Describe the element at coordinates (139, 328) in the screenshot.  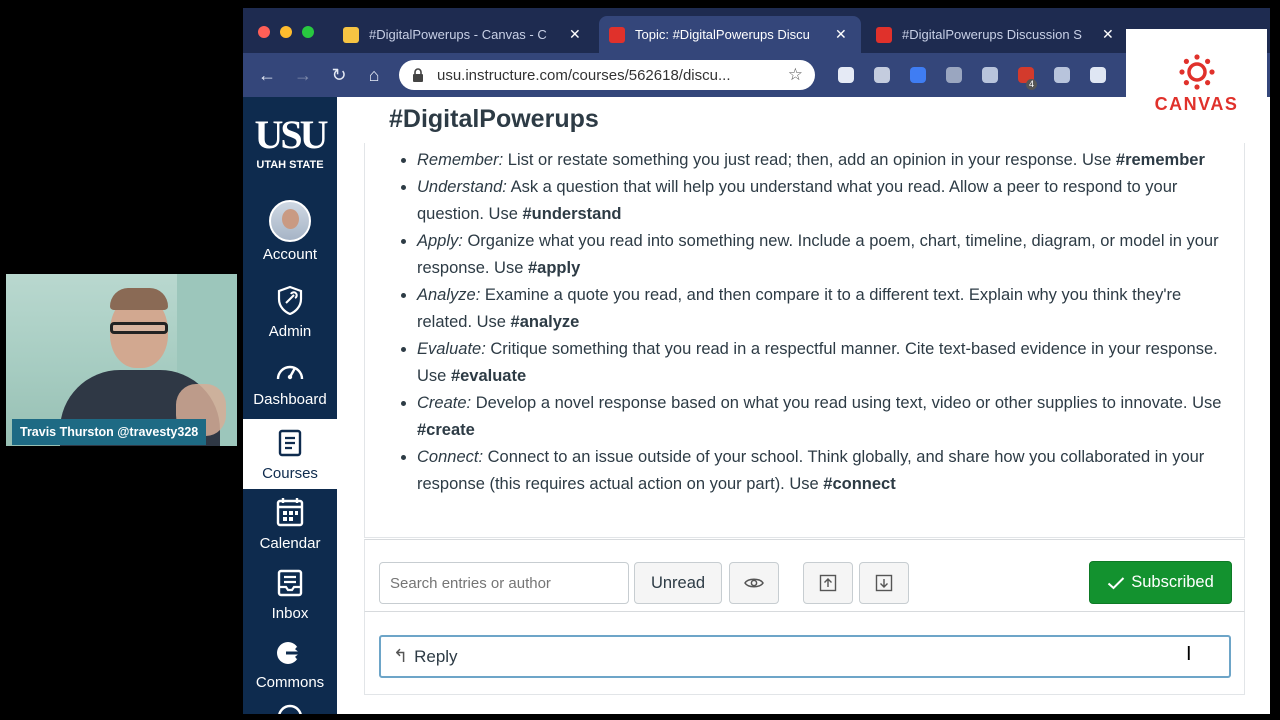
I see `presenter-glasses` at that location.